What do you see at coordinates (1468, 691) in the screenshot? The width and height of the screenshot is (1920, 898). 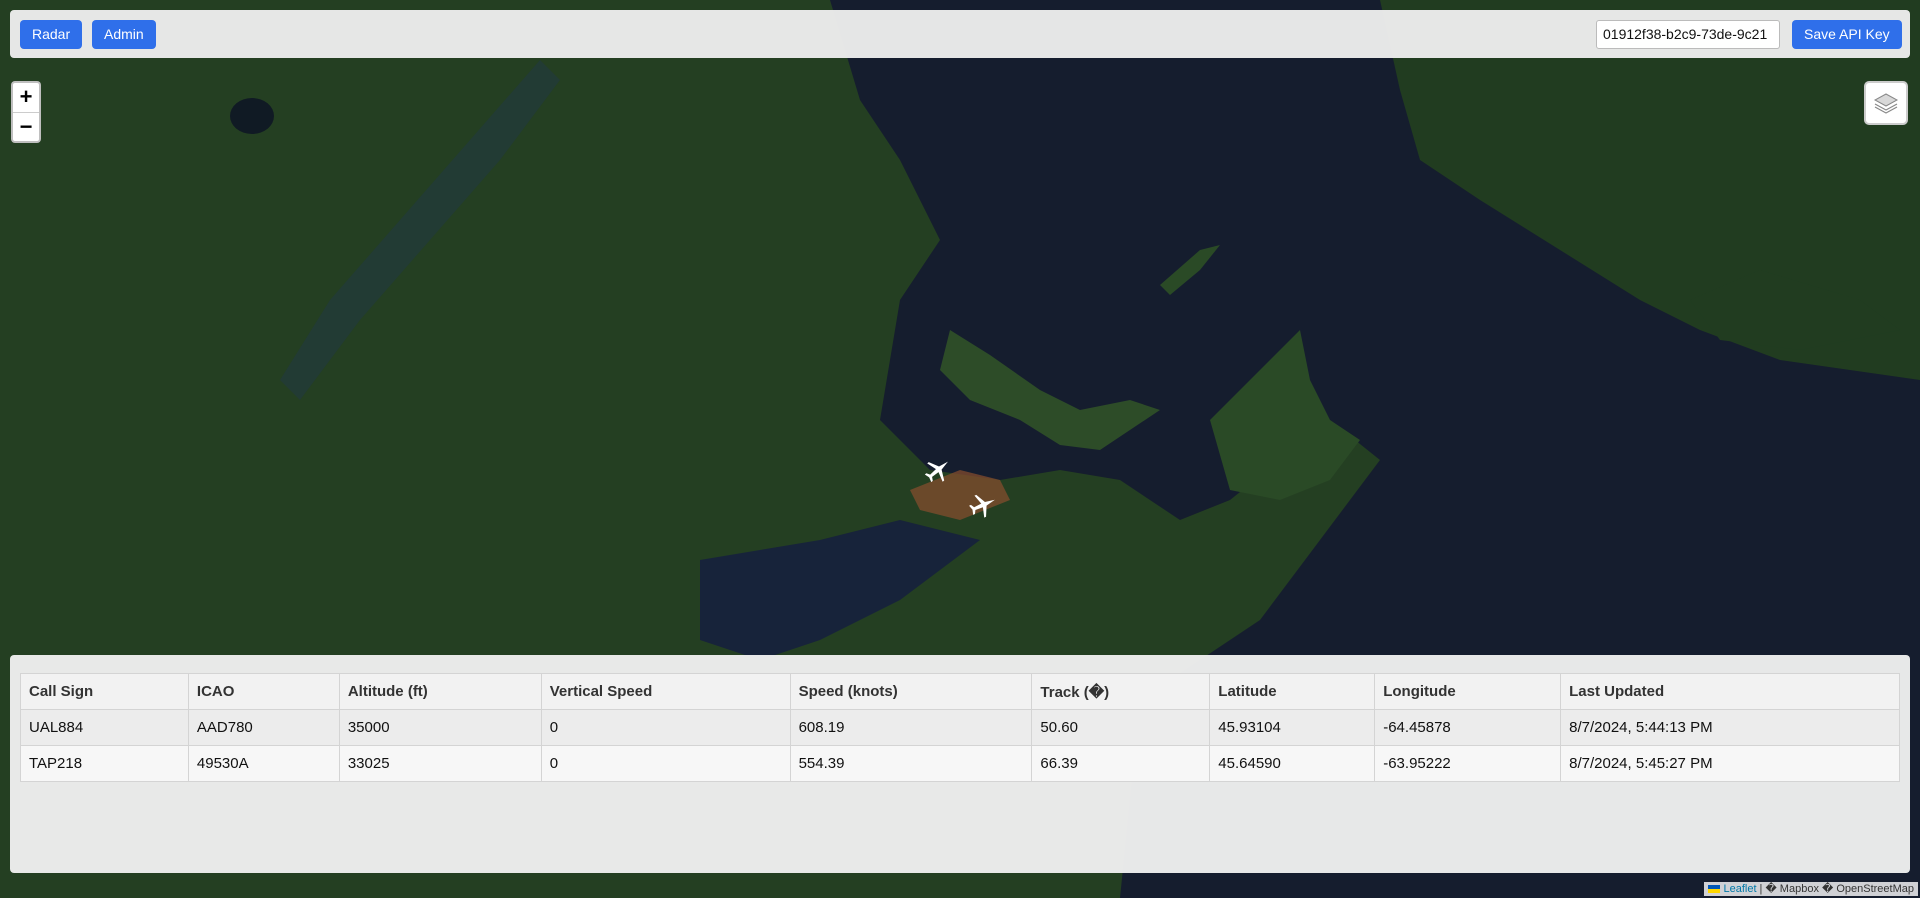 I see `column-header: Longitude` at bounding box center [1468, 691].